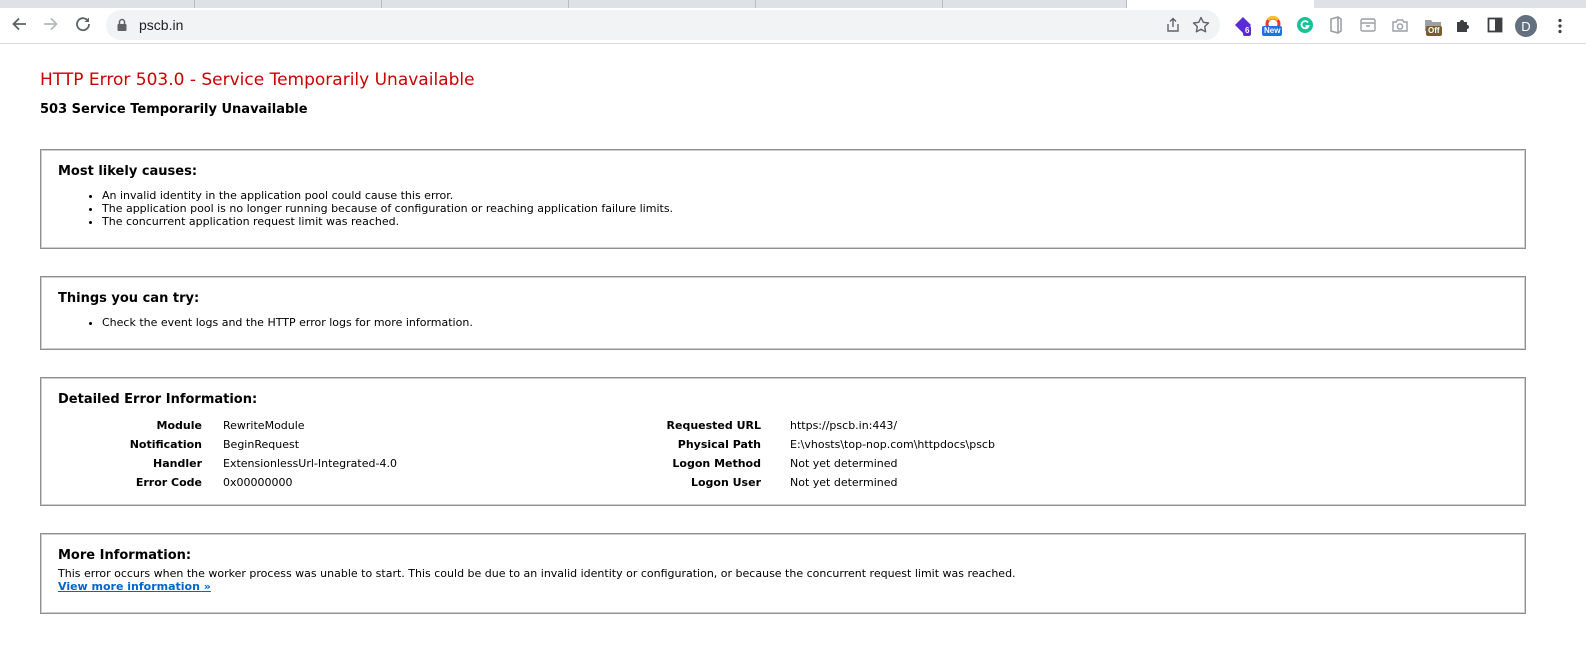 The width and height of the screenshot is (1586, 665). Describe the element at coordinates (1201, 25) in the screenshot. I see `star-icon` at that location.